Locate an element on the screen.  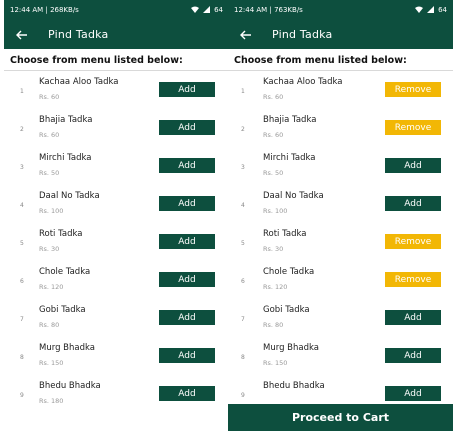
item-name: Roti Tadka is located at coordinates (61, 234).